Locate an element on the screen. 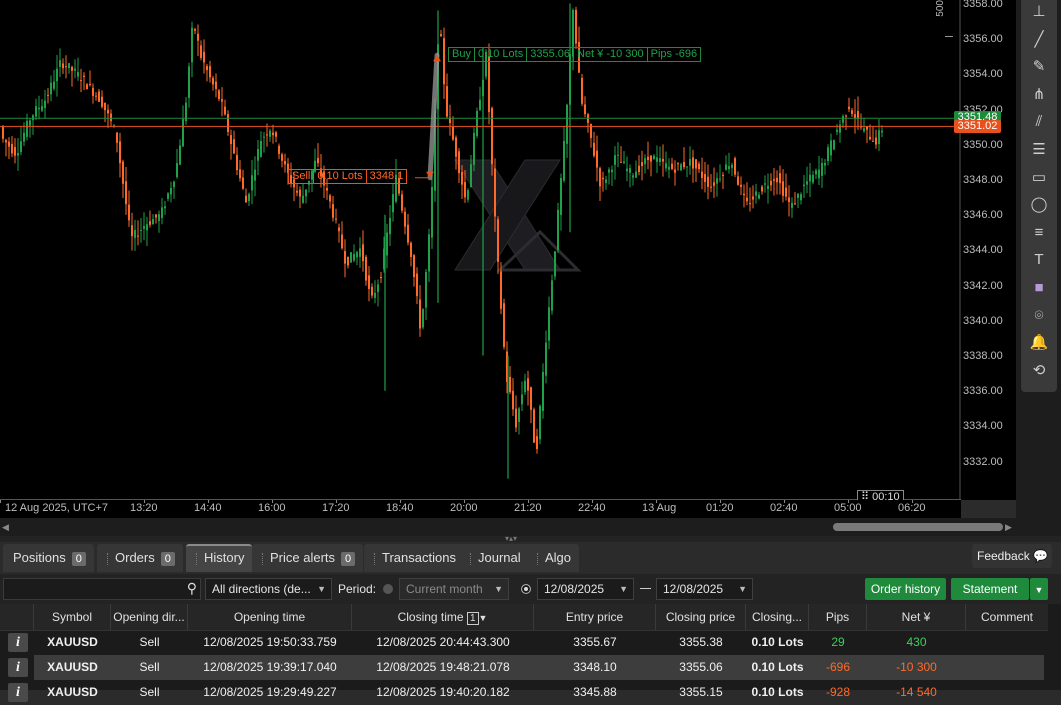  pen-icon: ✎ is located at coordinates (1039, 67).